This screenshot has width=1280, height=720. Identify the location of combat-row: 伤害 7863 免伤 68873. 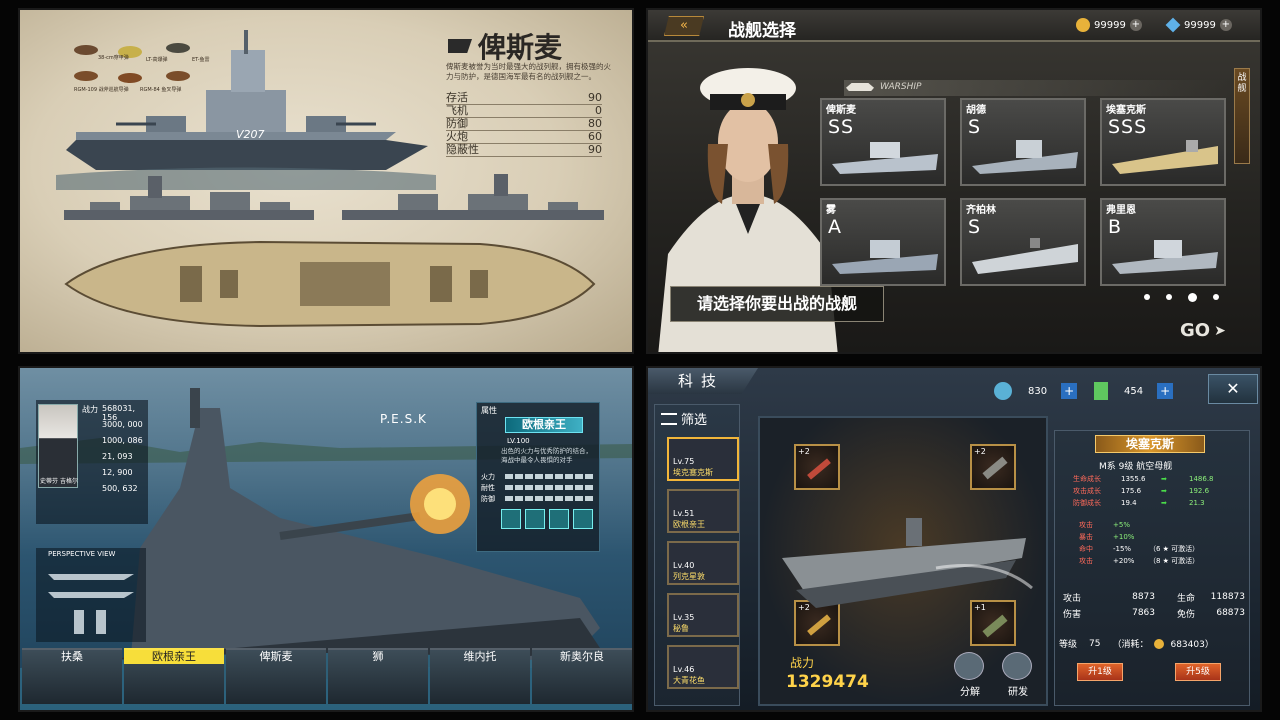
(1155, 613).